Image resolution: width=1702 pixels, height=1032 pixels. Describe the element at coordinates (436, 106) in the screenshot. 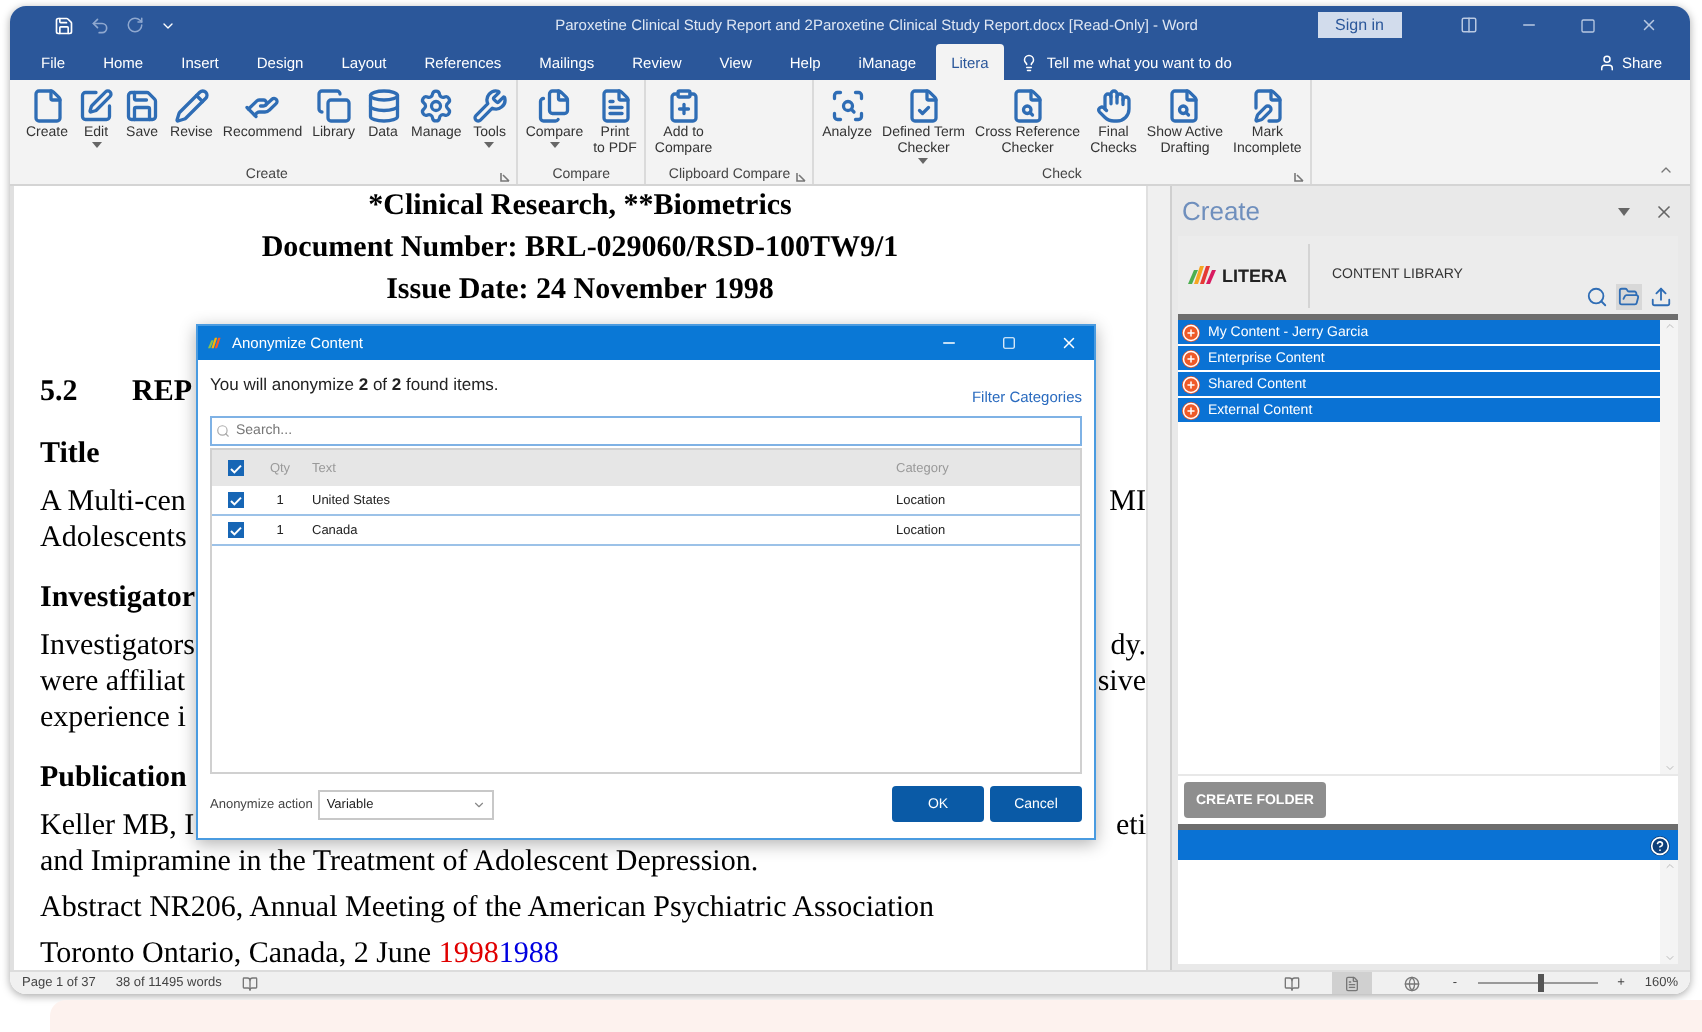

I see `gear-icon` at that location.